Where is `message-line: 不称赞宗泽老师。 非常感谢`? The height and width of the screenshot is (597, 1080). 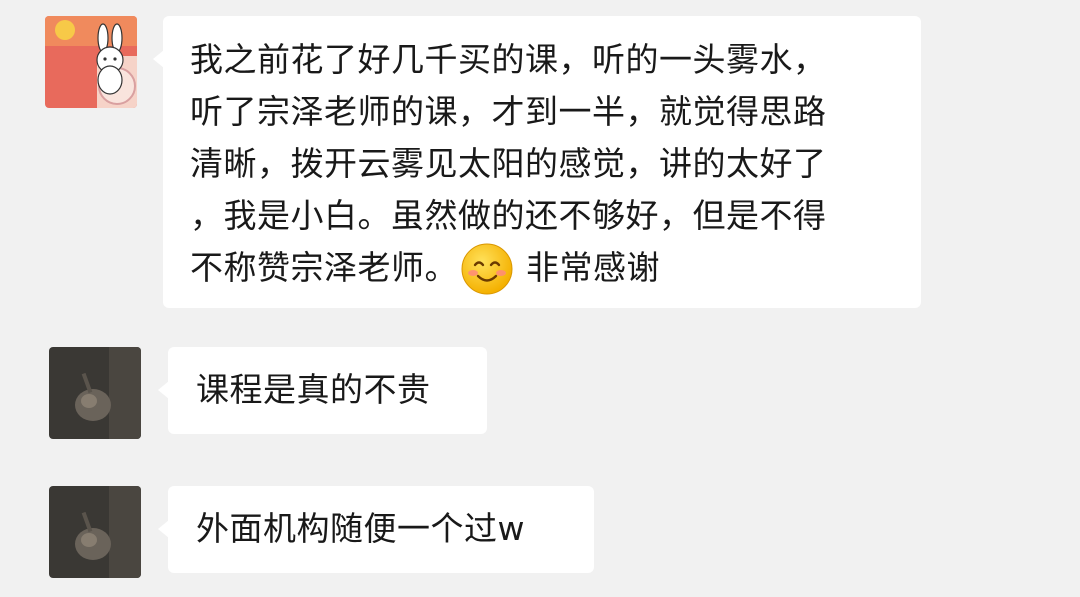 message-line: 不称赞宗泽老师。 非常感谢 is located at coordinates (508, 268).